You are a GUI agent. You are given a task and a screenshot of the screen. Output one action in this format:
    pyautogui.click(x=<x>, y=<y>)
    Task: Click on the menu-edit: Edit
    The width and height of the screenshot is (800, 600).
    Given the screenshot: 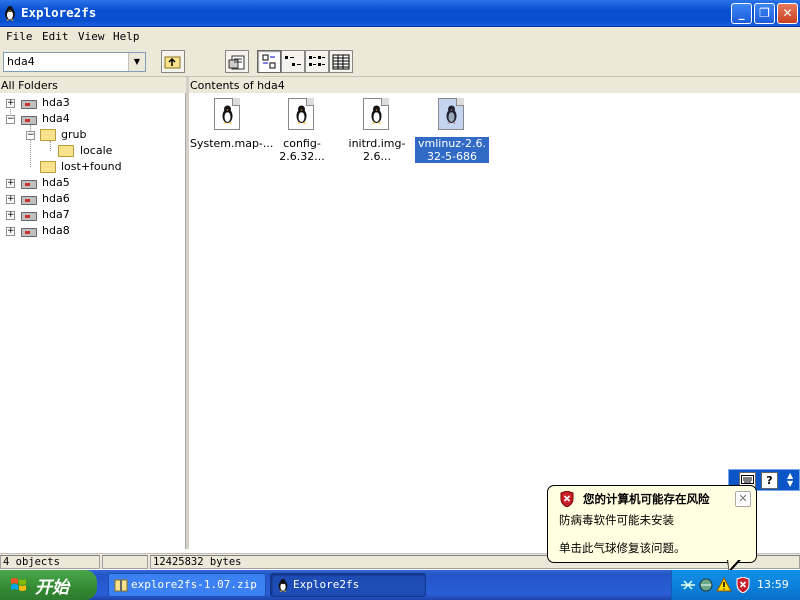 What is the action you would take?
    pyautogui.click(x=55, y=36)
    